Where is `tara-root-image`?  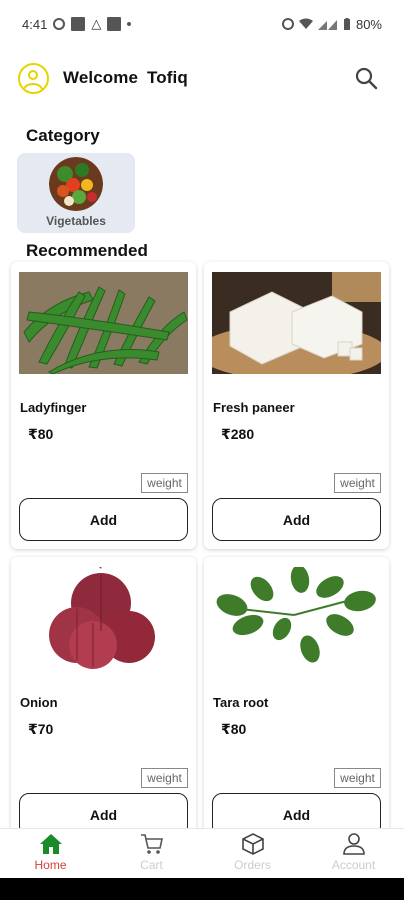
tara-root-image is located at coordinates (296, 618).